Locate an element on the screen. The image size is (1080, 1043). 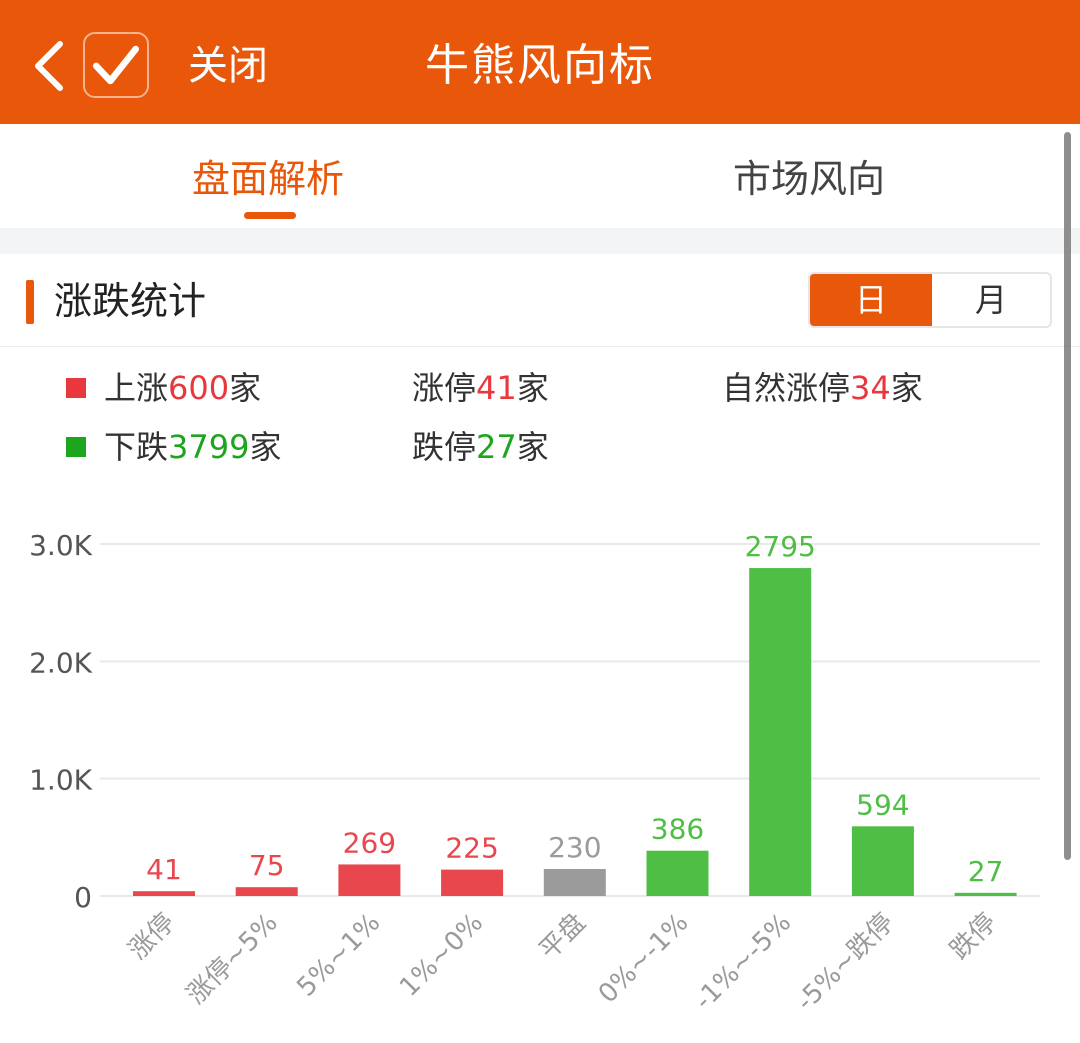
period-month-button: 月 is located at coordinates (991, 300).